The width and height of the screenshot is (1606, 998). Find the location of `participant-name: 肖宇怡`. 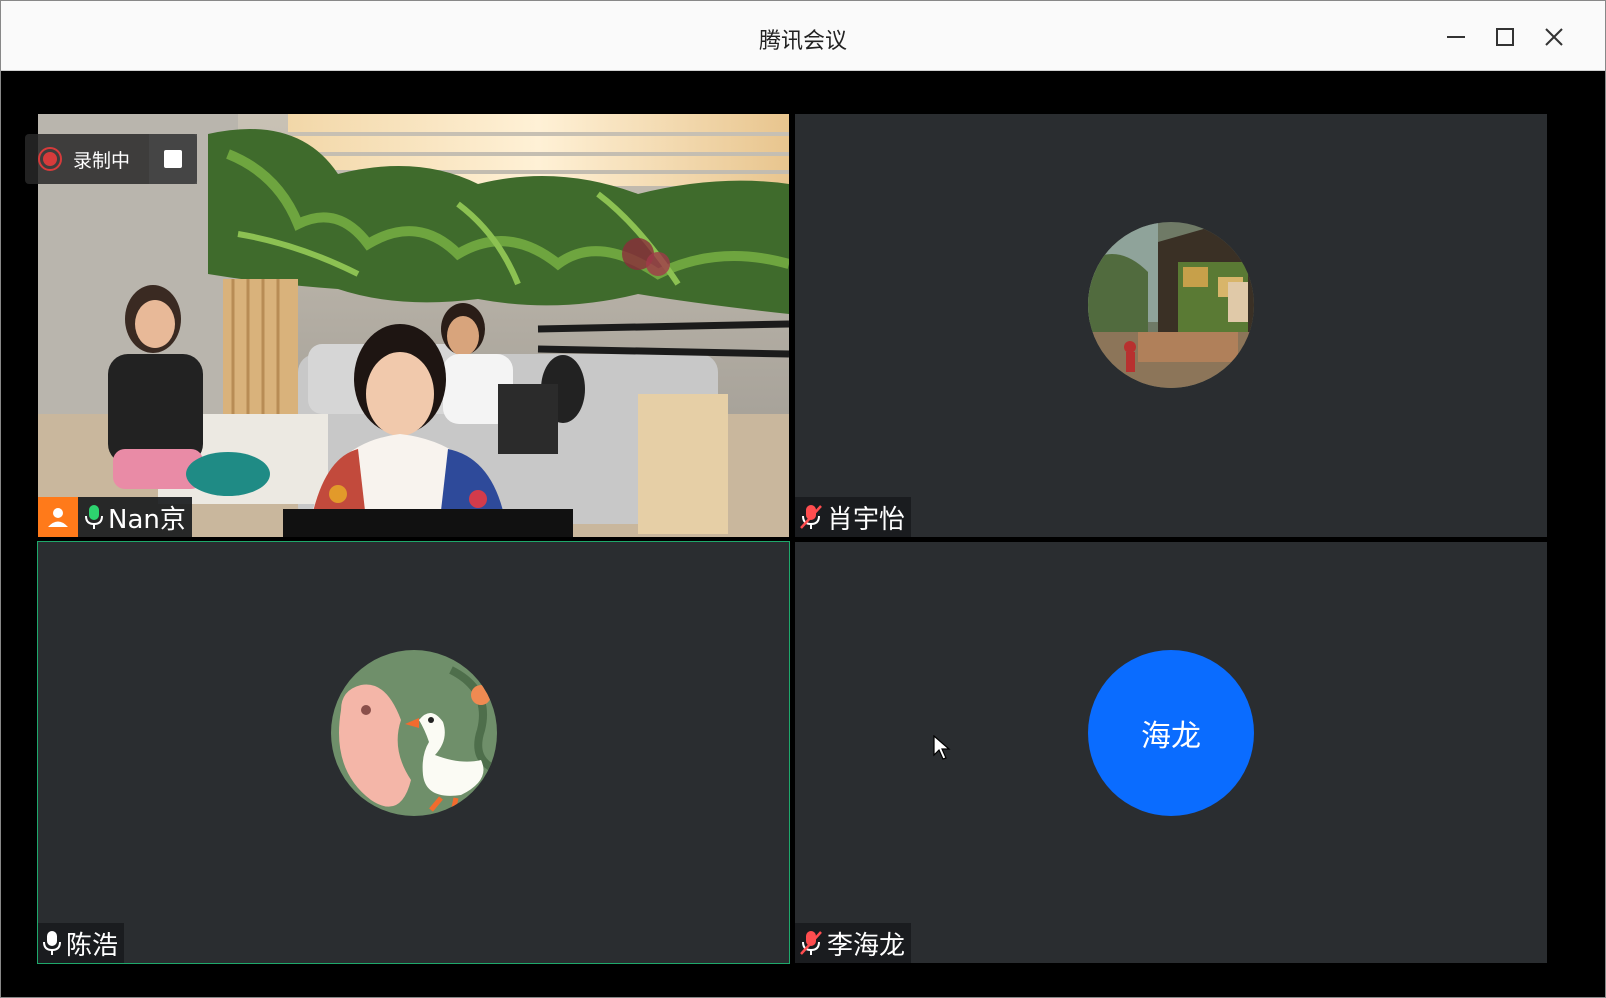

participant-name: 肖宇怡 is located at coordinates (866, 519).